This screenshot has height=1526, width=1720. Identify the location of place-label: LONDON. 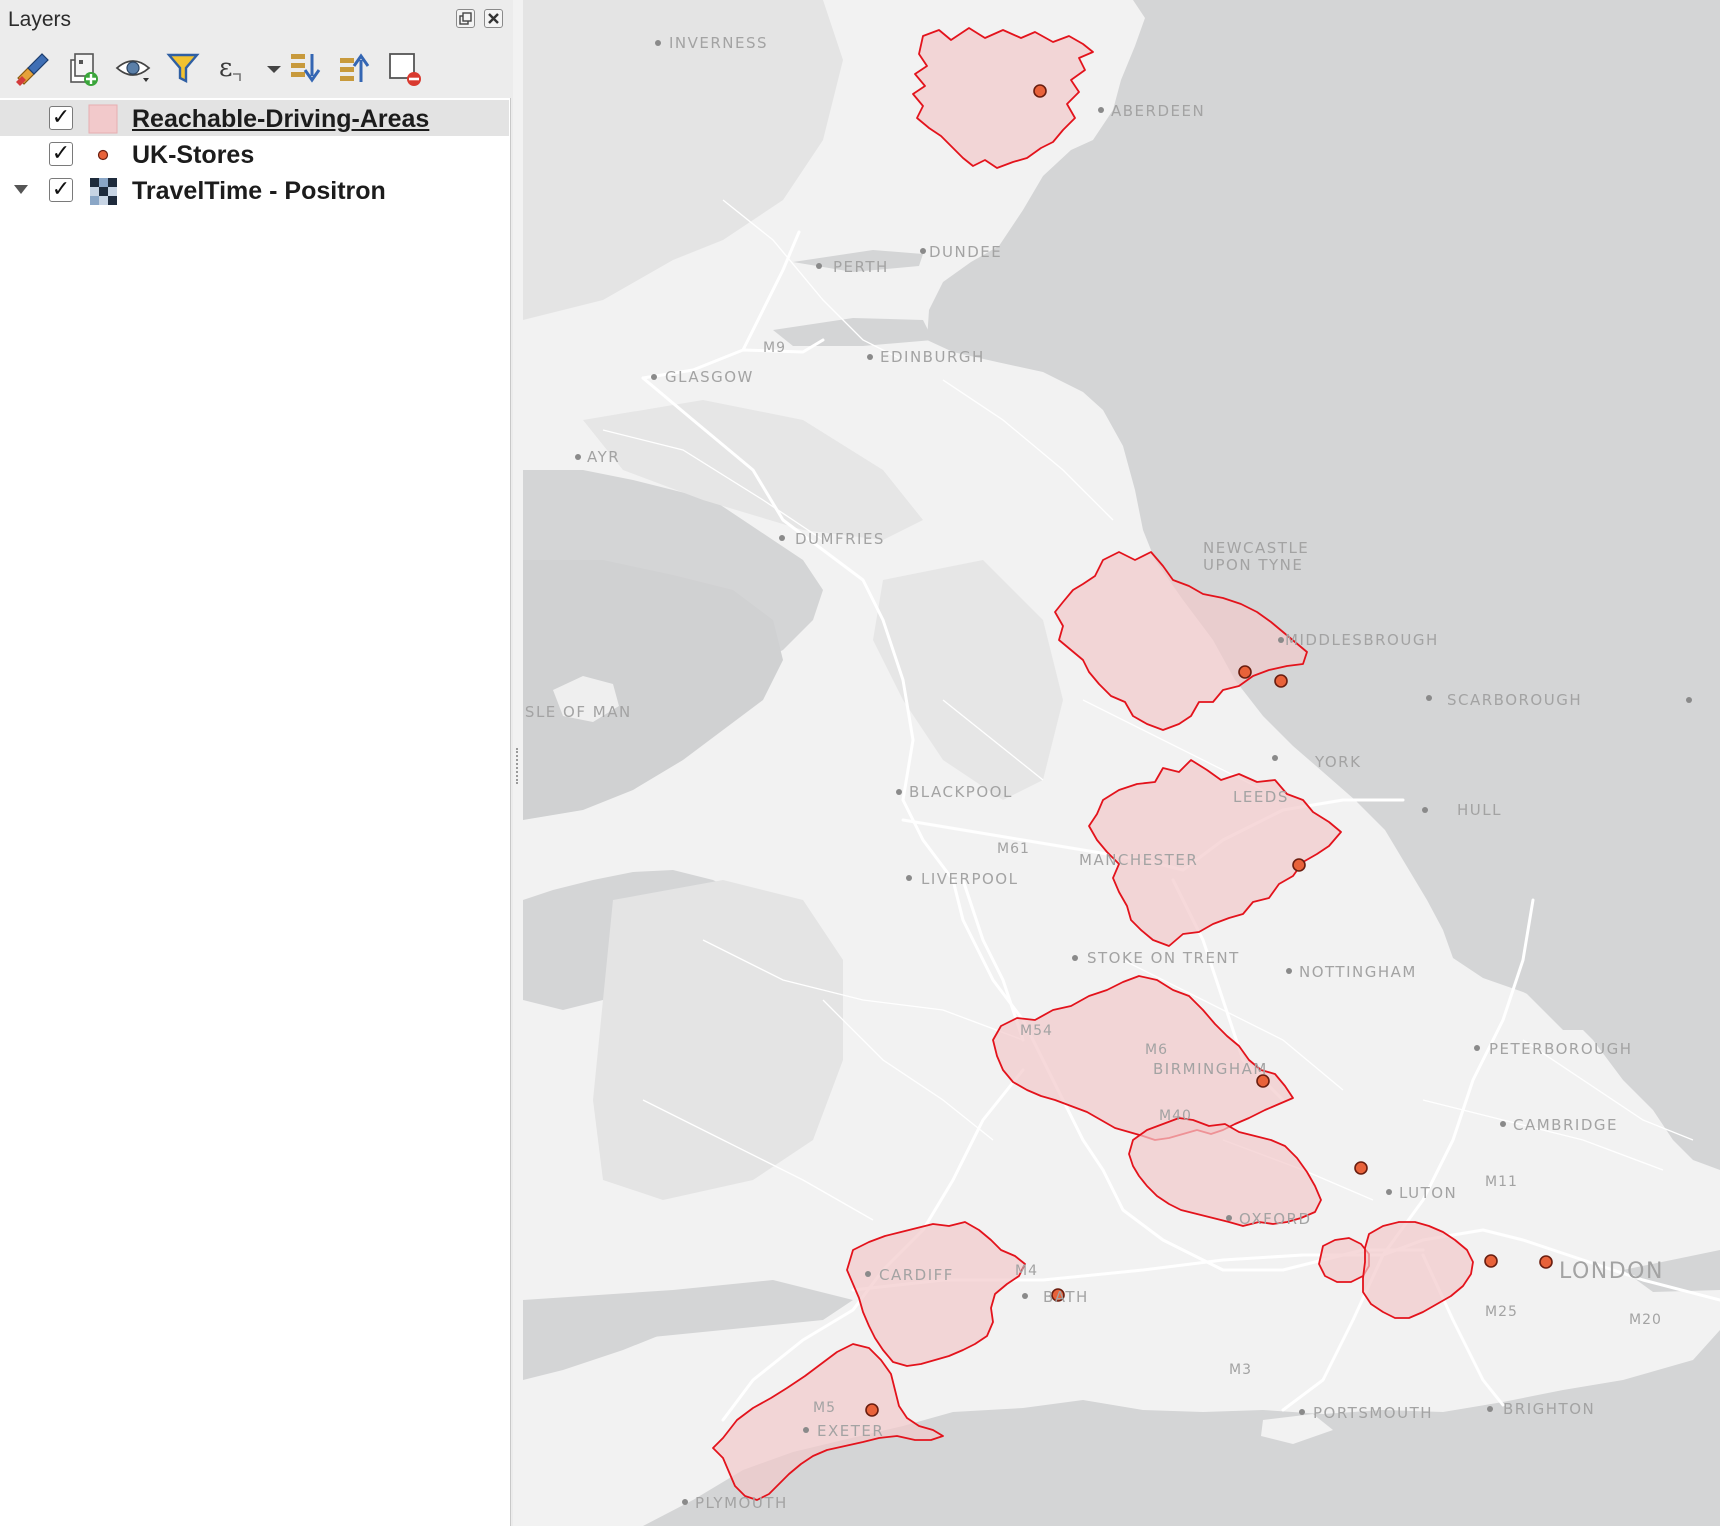
(1611, 1271).